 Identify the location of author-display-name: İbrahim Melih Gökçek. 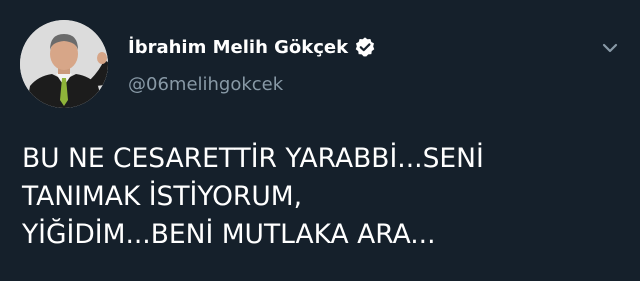
(238, 47).